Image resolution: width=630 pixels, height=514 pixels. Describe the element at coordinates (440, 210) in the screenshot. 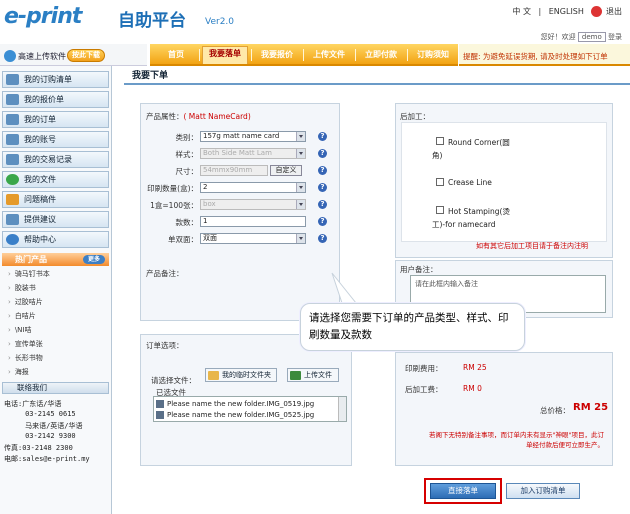

I see `hot-stamping-checkbox` at that location.